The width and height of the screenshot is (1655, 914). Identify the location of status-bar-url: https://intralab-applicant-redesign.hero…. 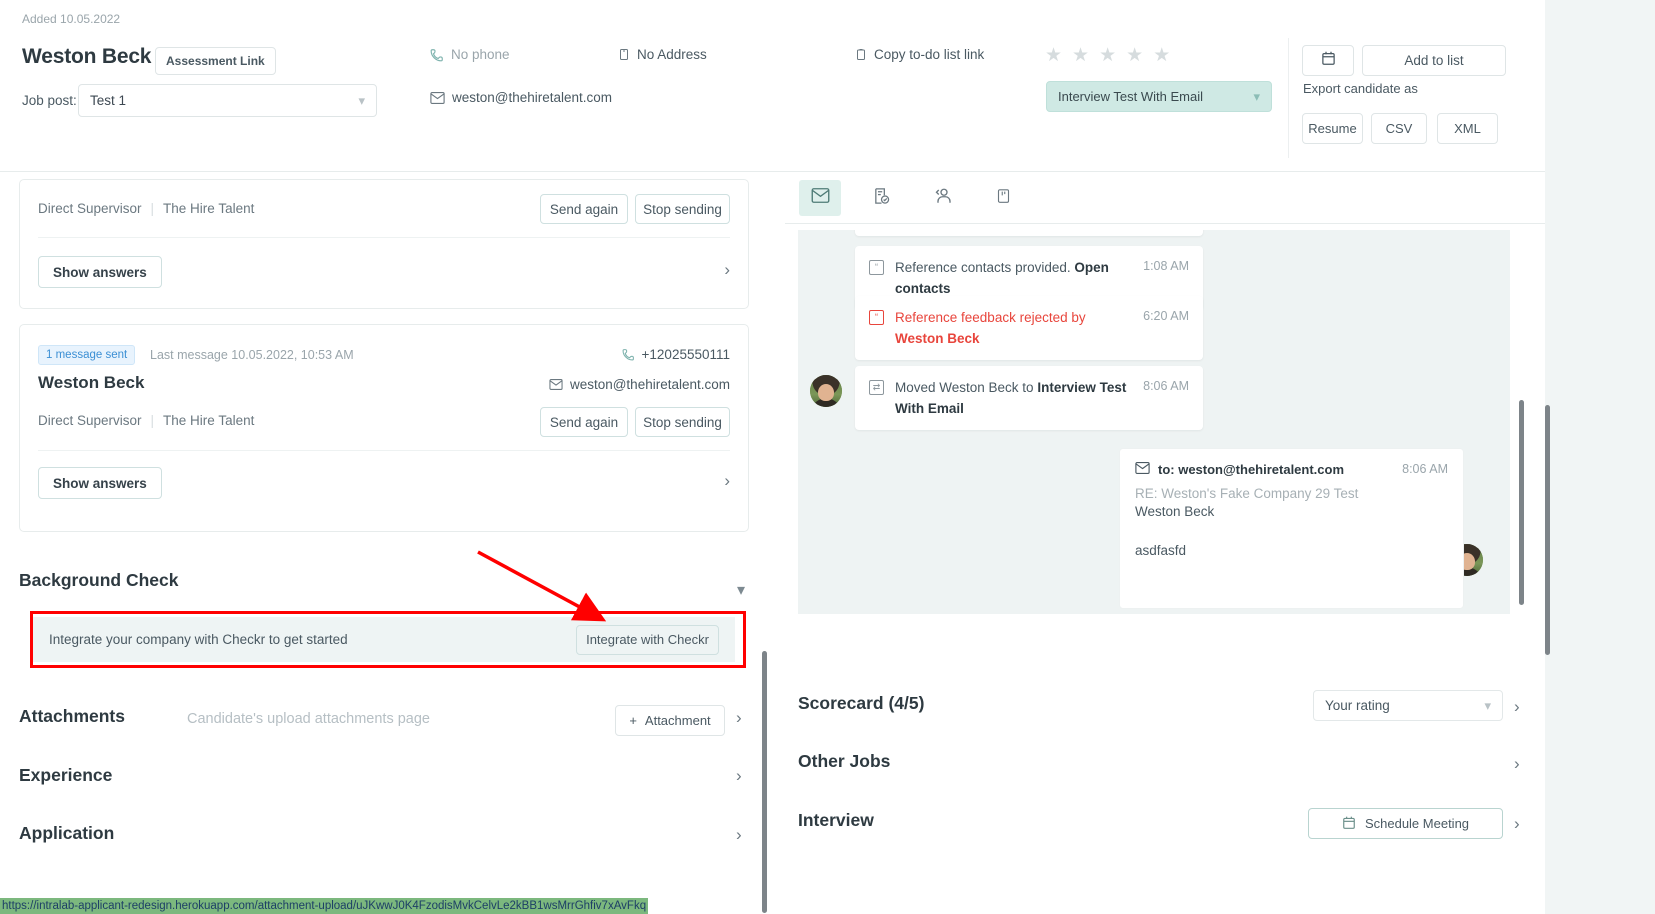
(324, 906).